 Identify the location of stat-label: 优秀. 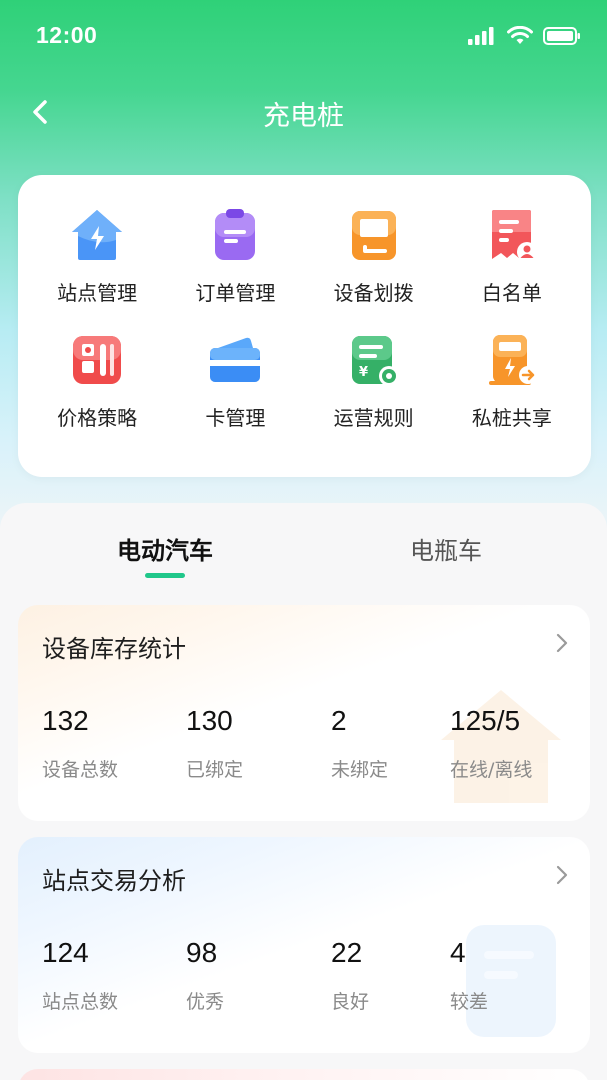
(205, 1002).